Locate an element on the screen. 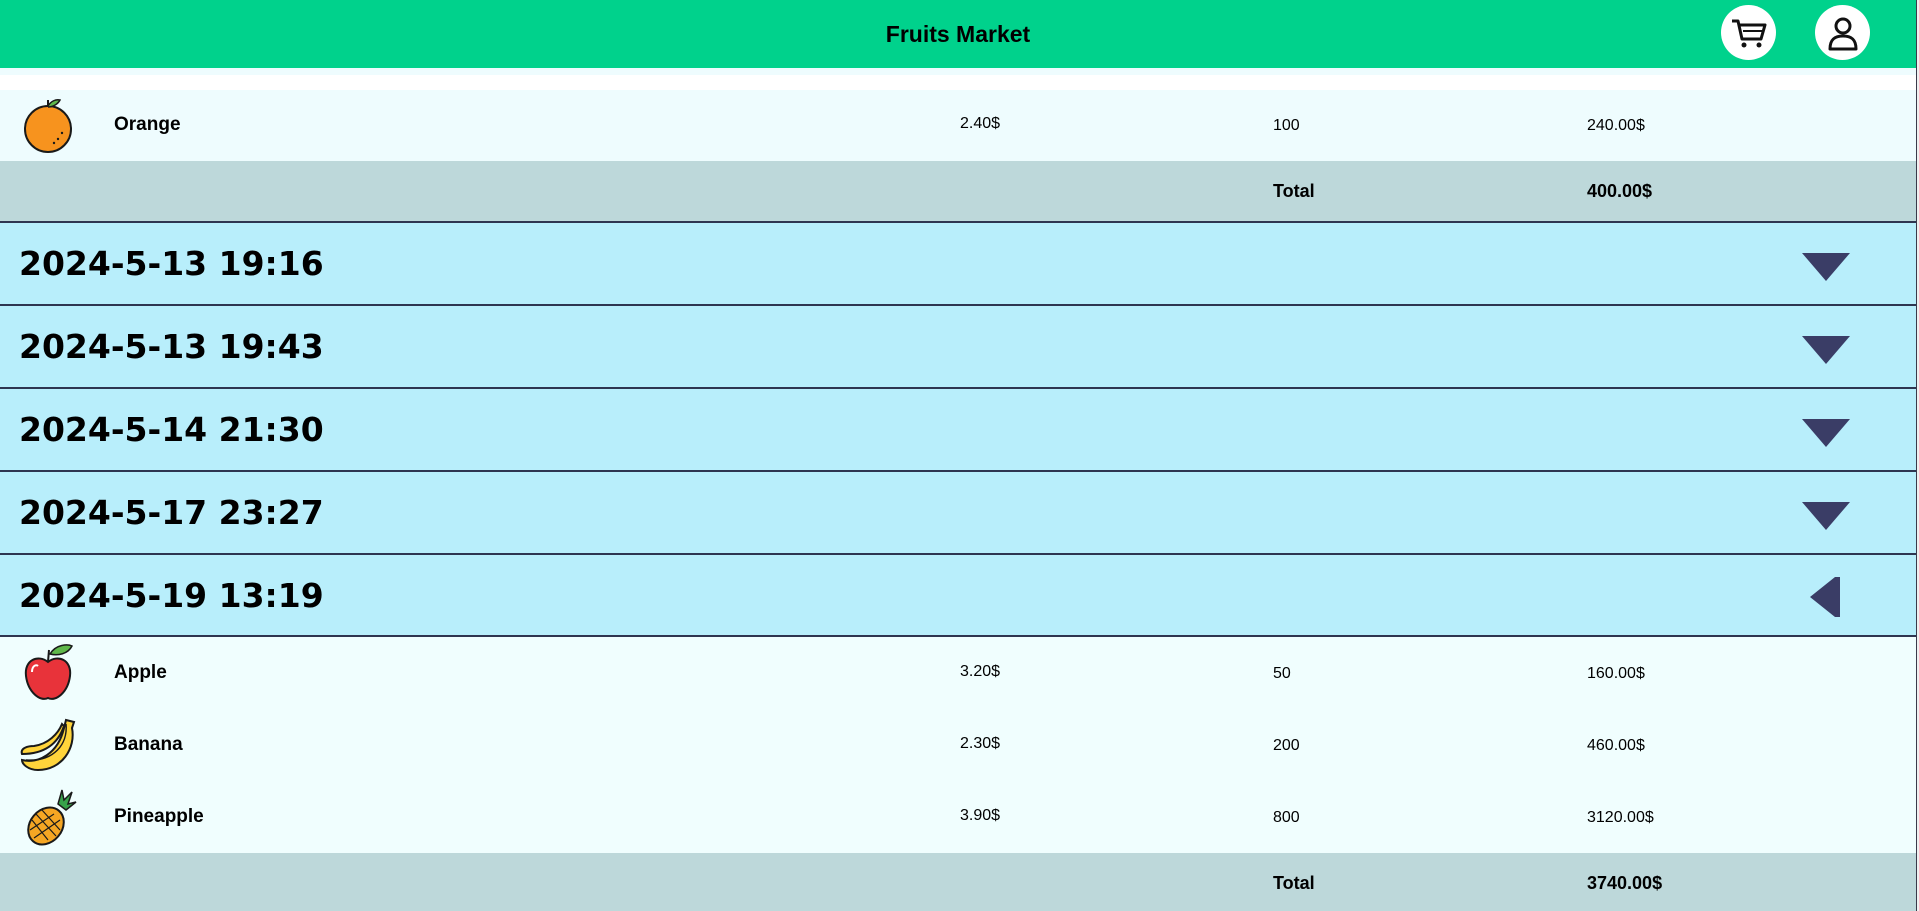 The image size is (1919, 911). item-subtotal: 3120.00$ is located at coordinates (1620, 817).